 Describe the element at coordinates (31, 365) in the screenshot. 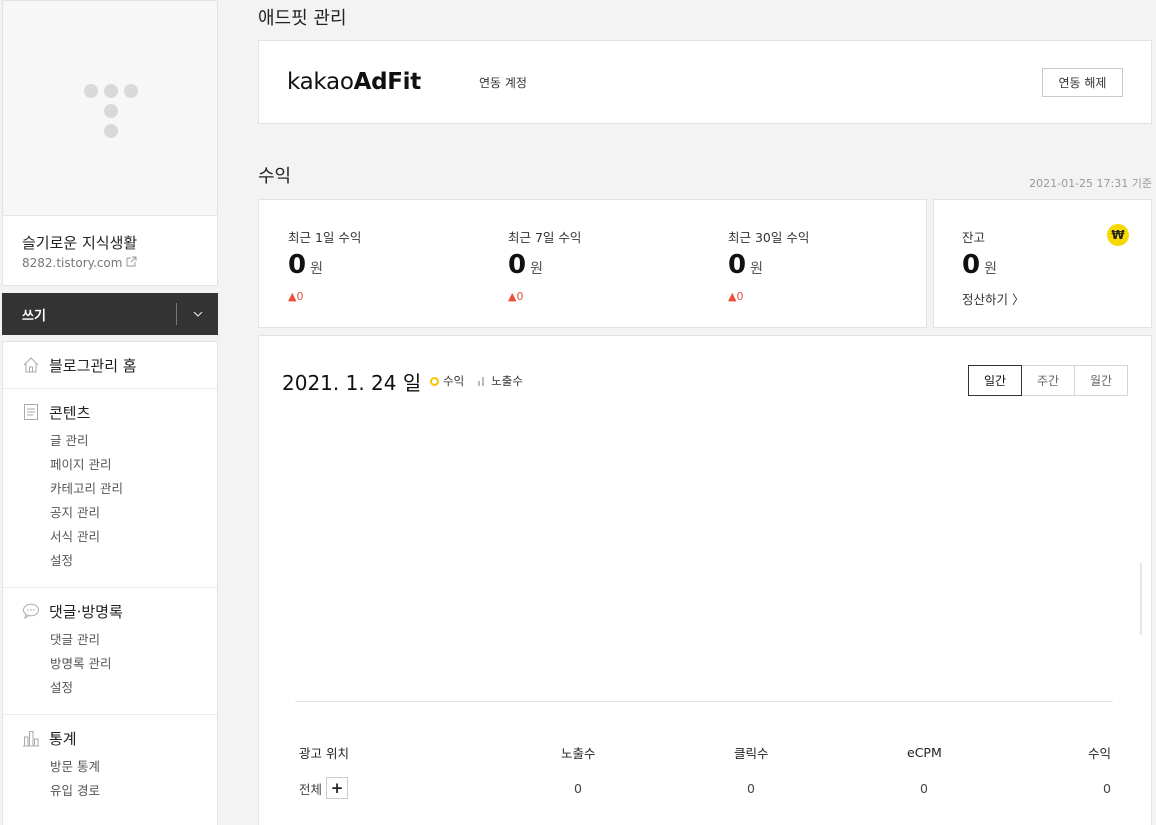

I see `home-icon` at that location.